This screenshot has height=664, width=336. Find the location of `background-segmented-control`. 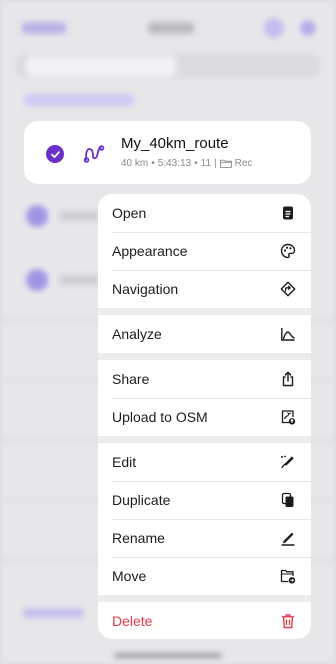

background-segmented-control is located at coordinates (168, 66).